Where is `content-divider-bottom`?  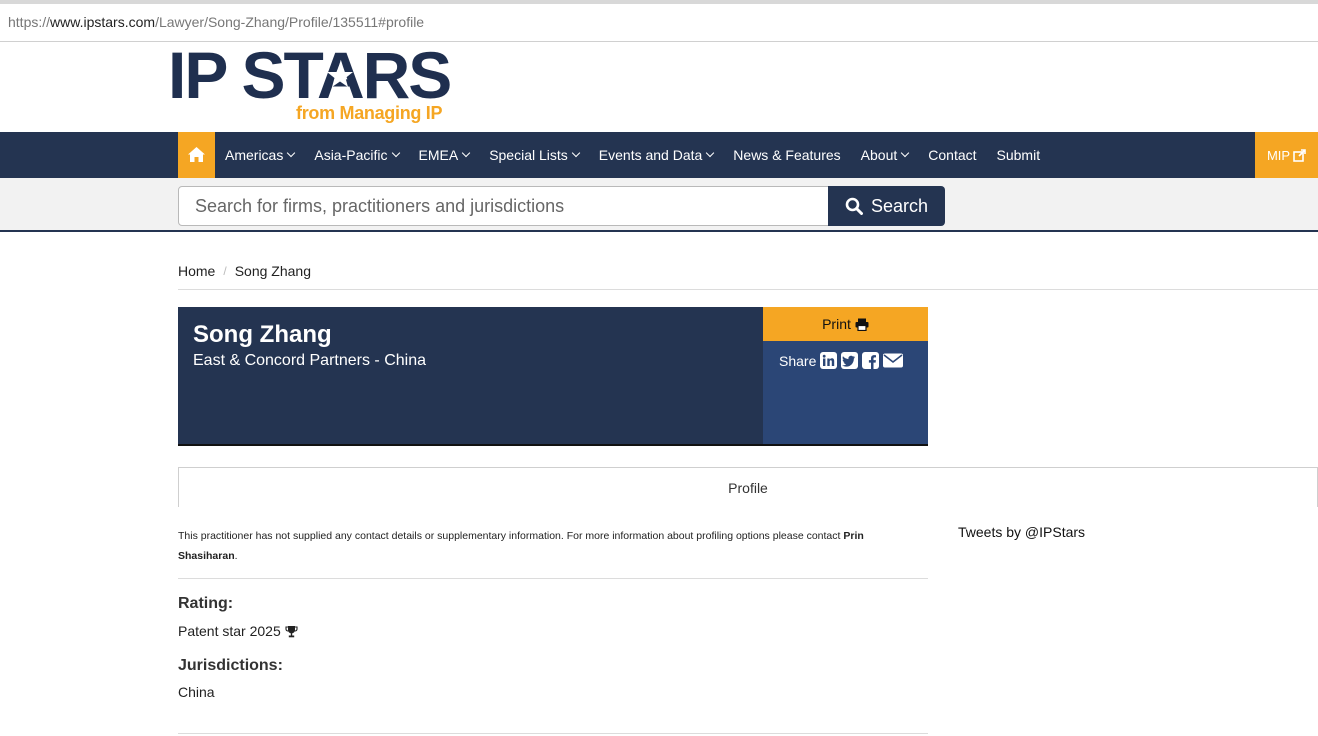 content-divider-bottom is located at coordinates (553, 733).